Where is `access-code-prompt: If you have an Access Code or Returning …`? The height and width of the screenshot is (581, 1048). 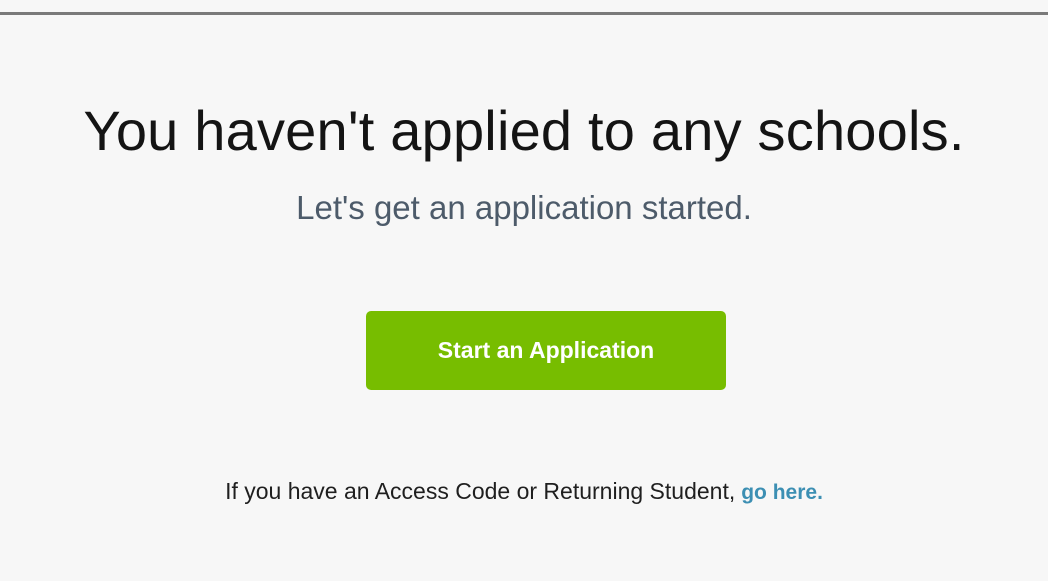
access-code-prompt: If you have an Access Code or Returning … is located at coordinates (480, 491).